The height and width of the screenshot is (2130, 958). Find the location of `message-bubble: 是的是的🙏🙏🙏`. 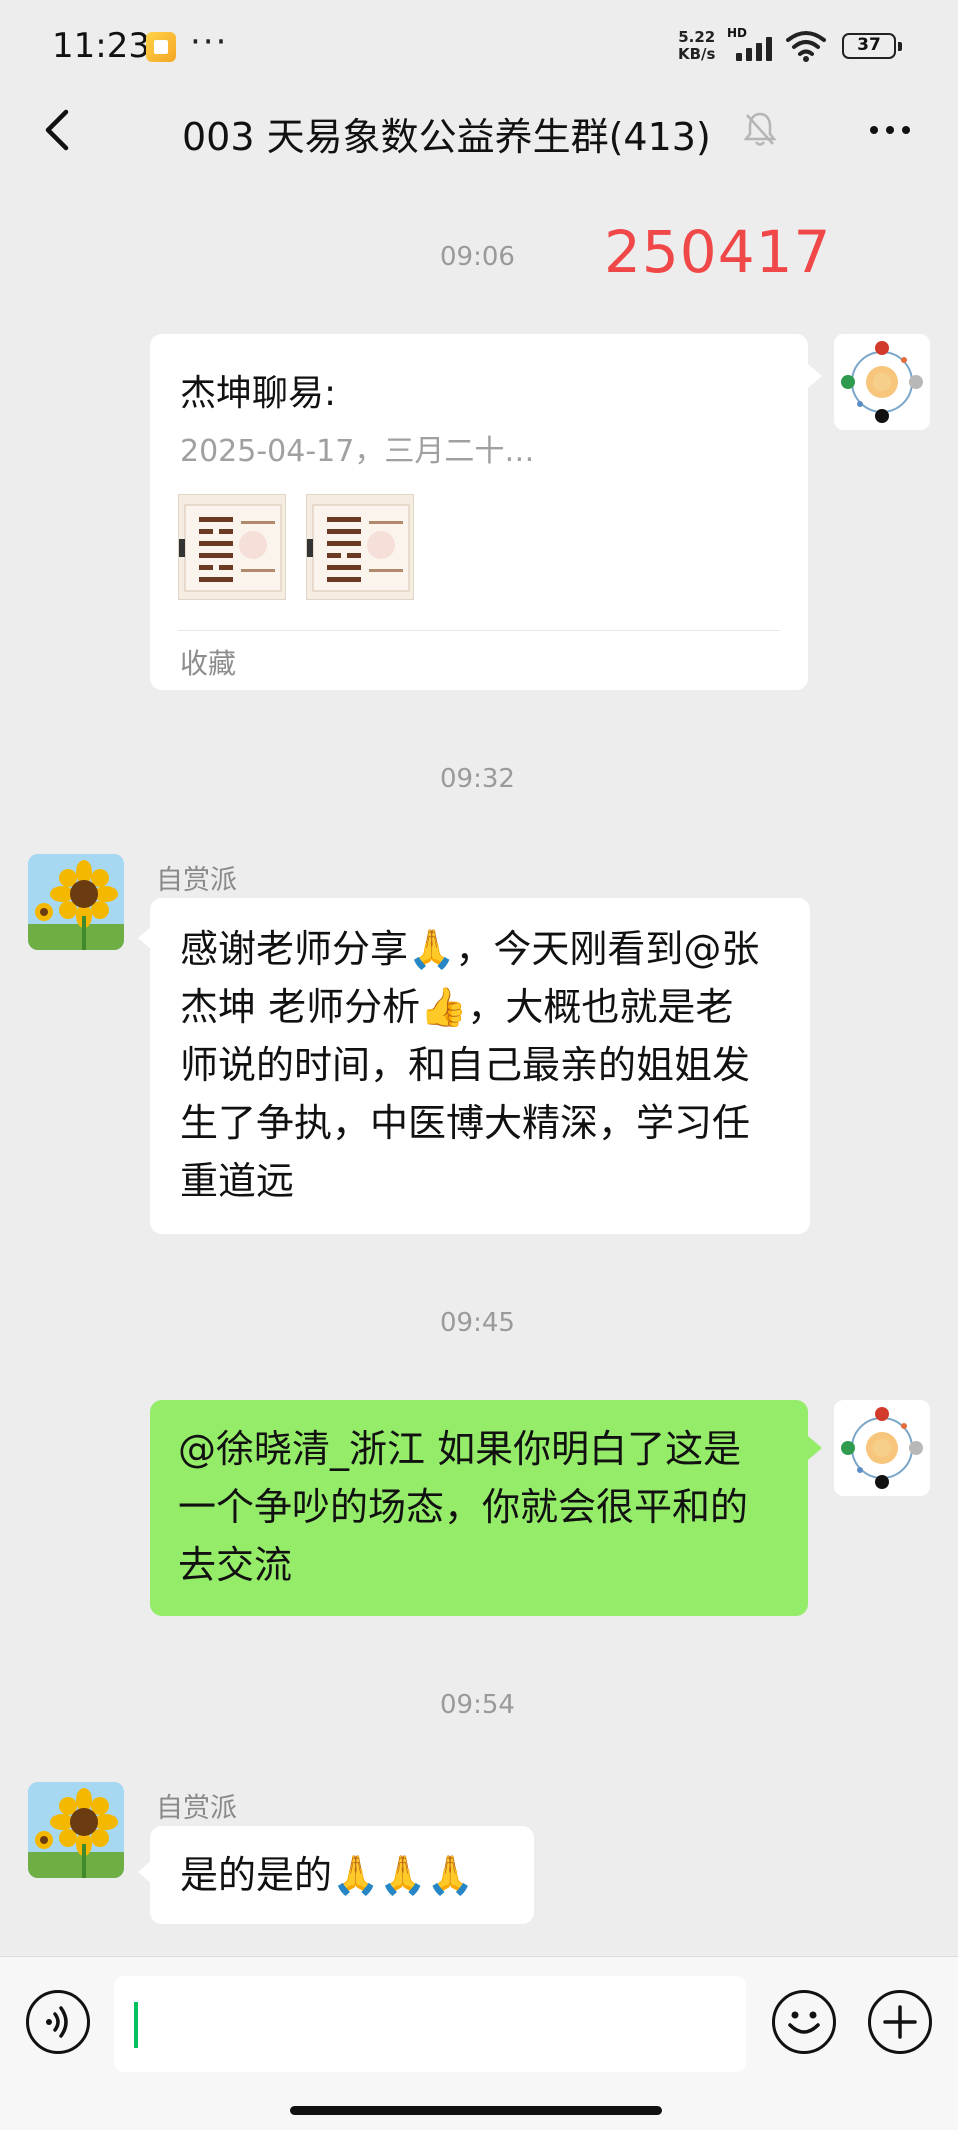

message-bubble: 是的是的🙏🙏🙏 is located at coordinates (342, 1875).